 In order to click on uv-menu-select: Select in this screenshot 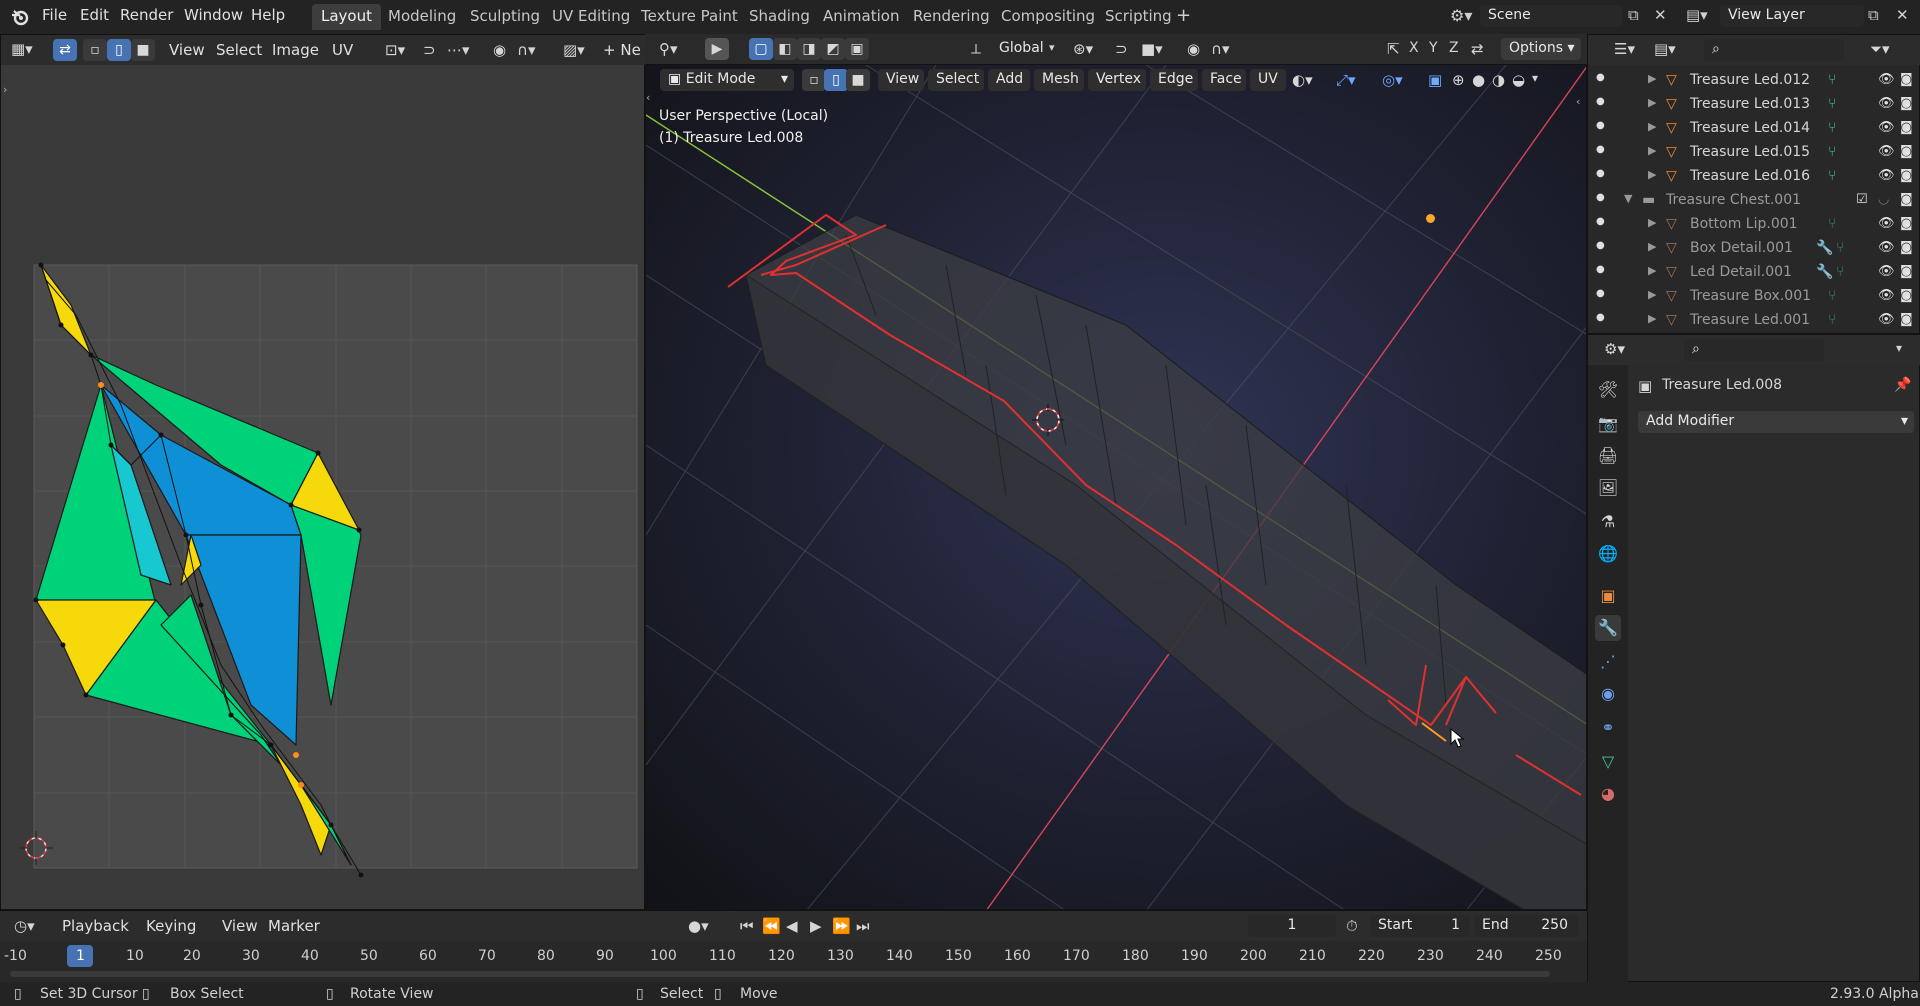, I will do `click(239, 50)`.